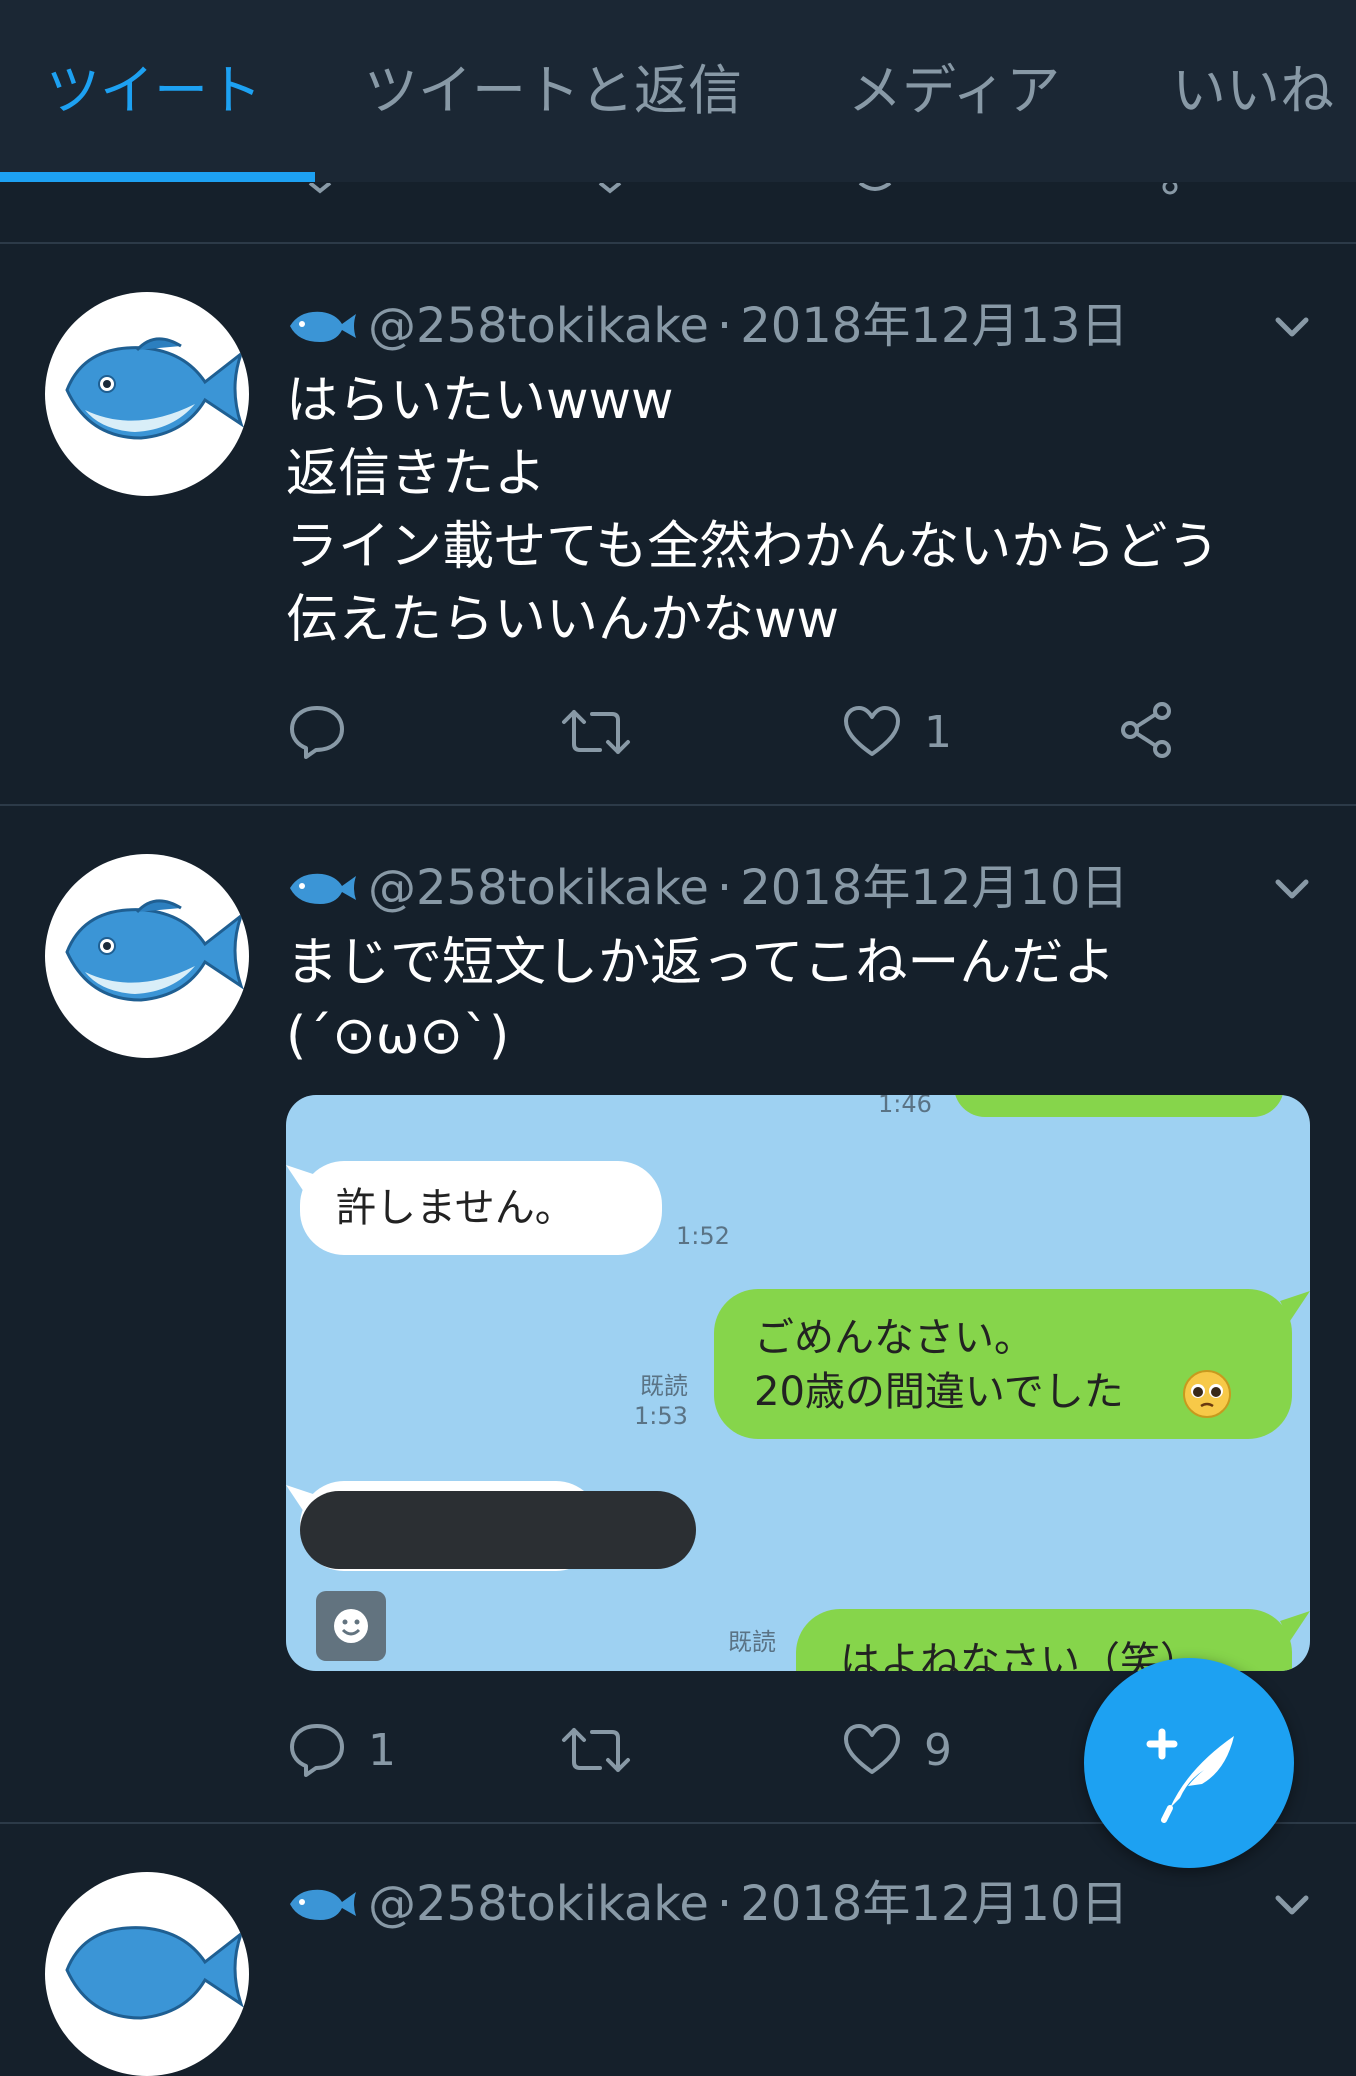  What do you see at coordinates (661, 1416) in the screenshot?
I see `chat-time: 1:53` at bounding box center [661, 1416].